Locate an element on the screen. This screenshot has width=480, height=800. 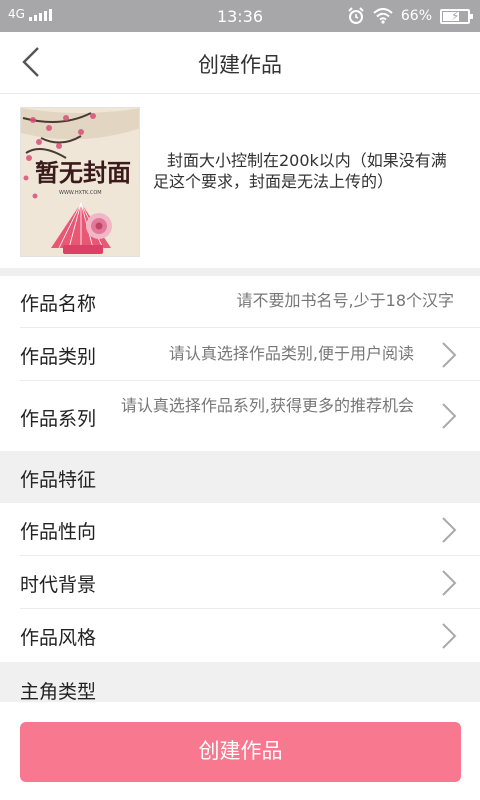
feature-orientation-label: 作品性向 is located at coordinates (58, 532).